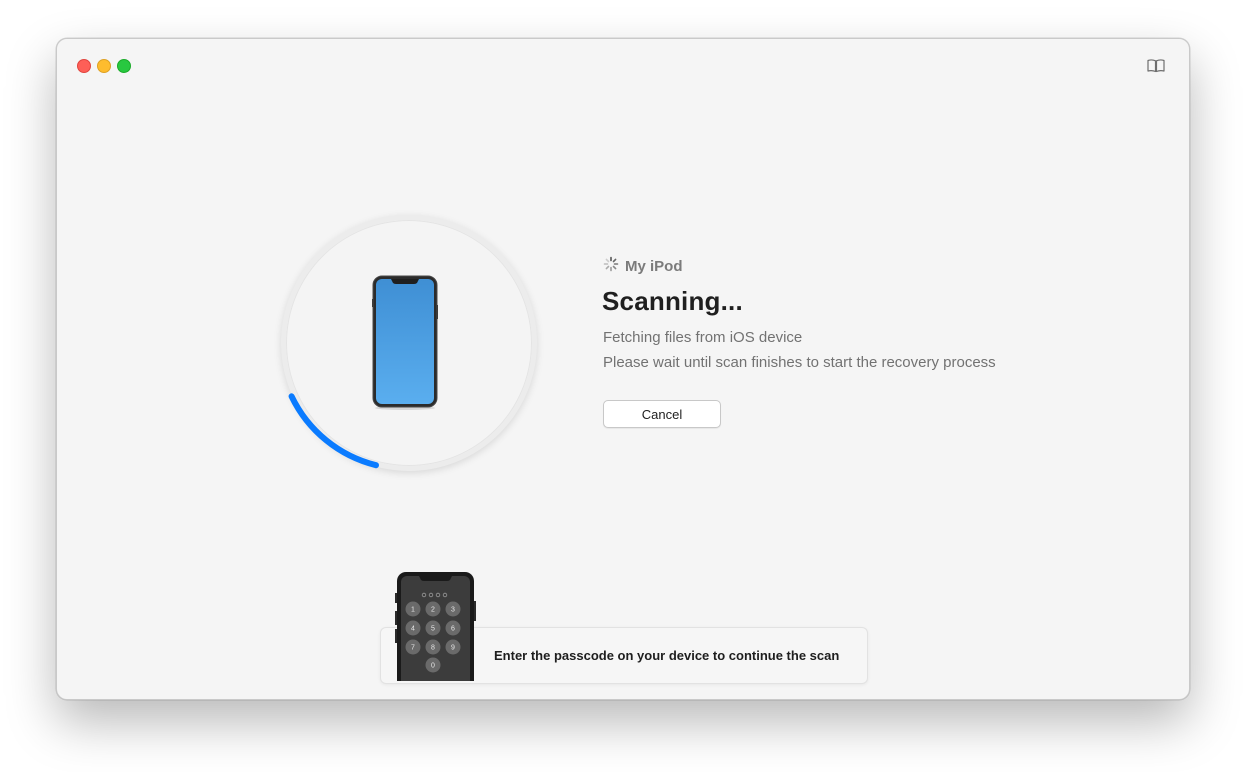 This screenshot has width=1244, height=772. Describe the element at coordinates (453, 648) in the screenshot. I see `keypad-key-label: 9` at that location.